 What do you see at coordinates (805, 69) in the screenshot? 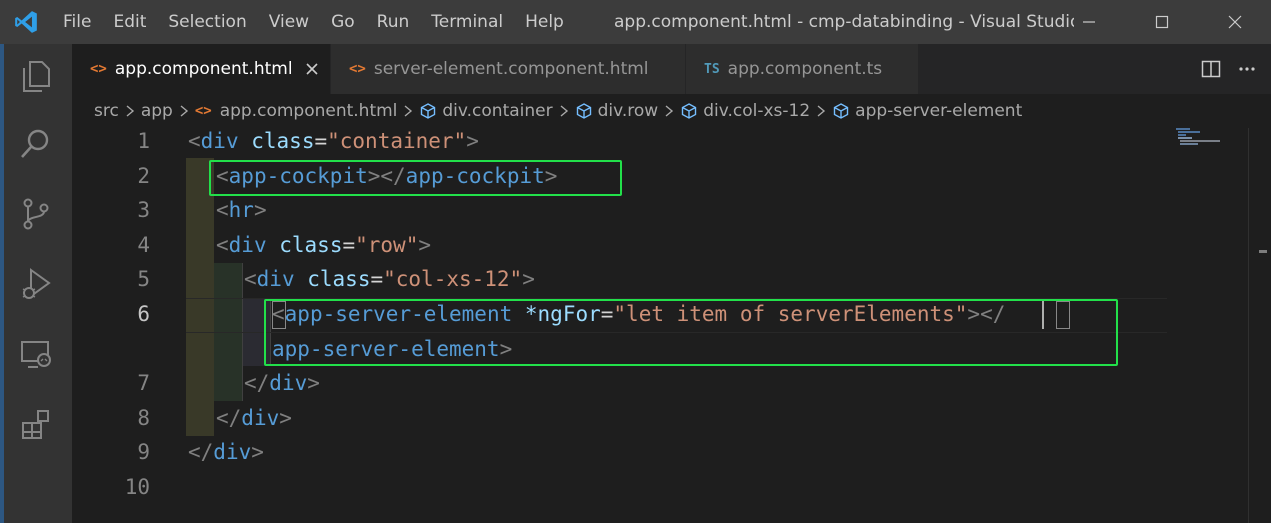
I see `tab-label: app.component.ts` at bounding box center [805, 69].